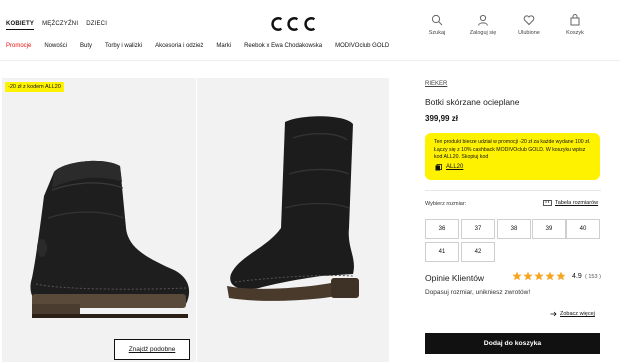  What do you see at coordinates (506, 25) in the screenshot?
I see `header-actions: Szukaj Zaloguj się Ulubione Koszyk` at bounding box center [506, 25].